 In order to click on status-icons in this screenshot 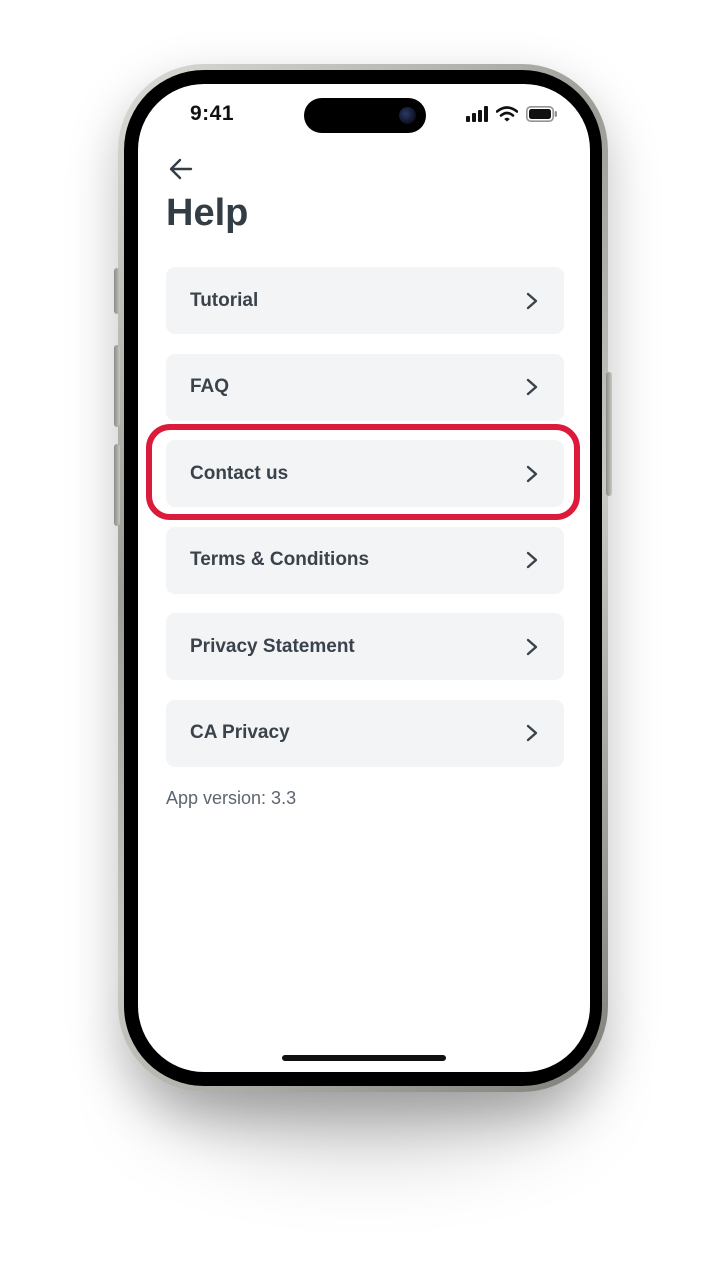, I will do `click(512, 114)`.